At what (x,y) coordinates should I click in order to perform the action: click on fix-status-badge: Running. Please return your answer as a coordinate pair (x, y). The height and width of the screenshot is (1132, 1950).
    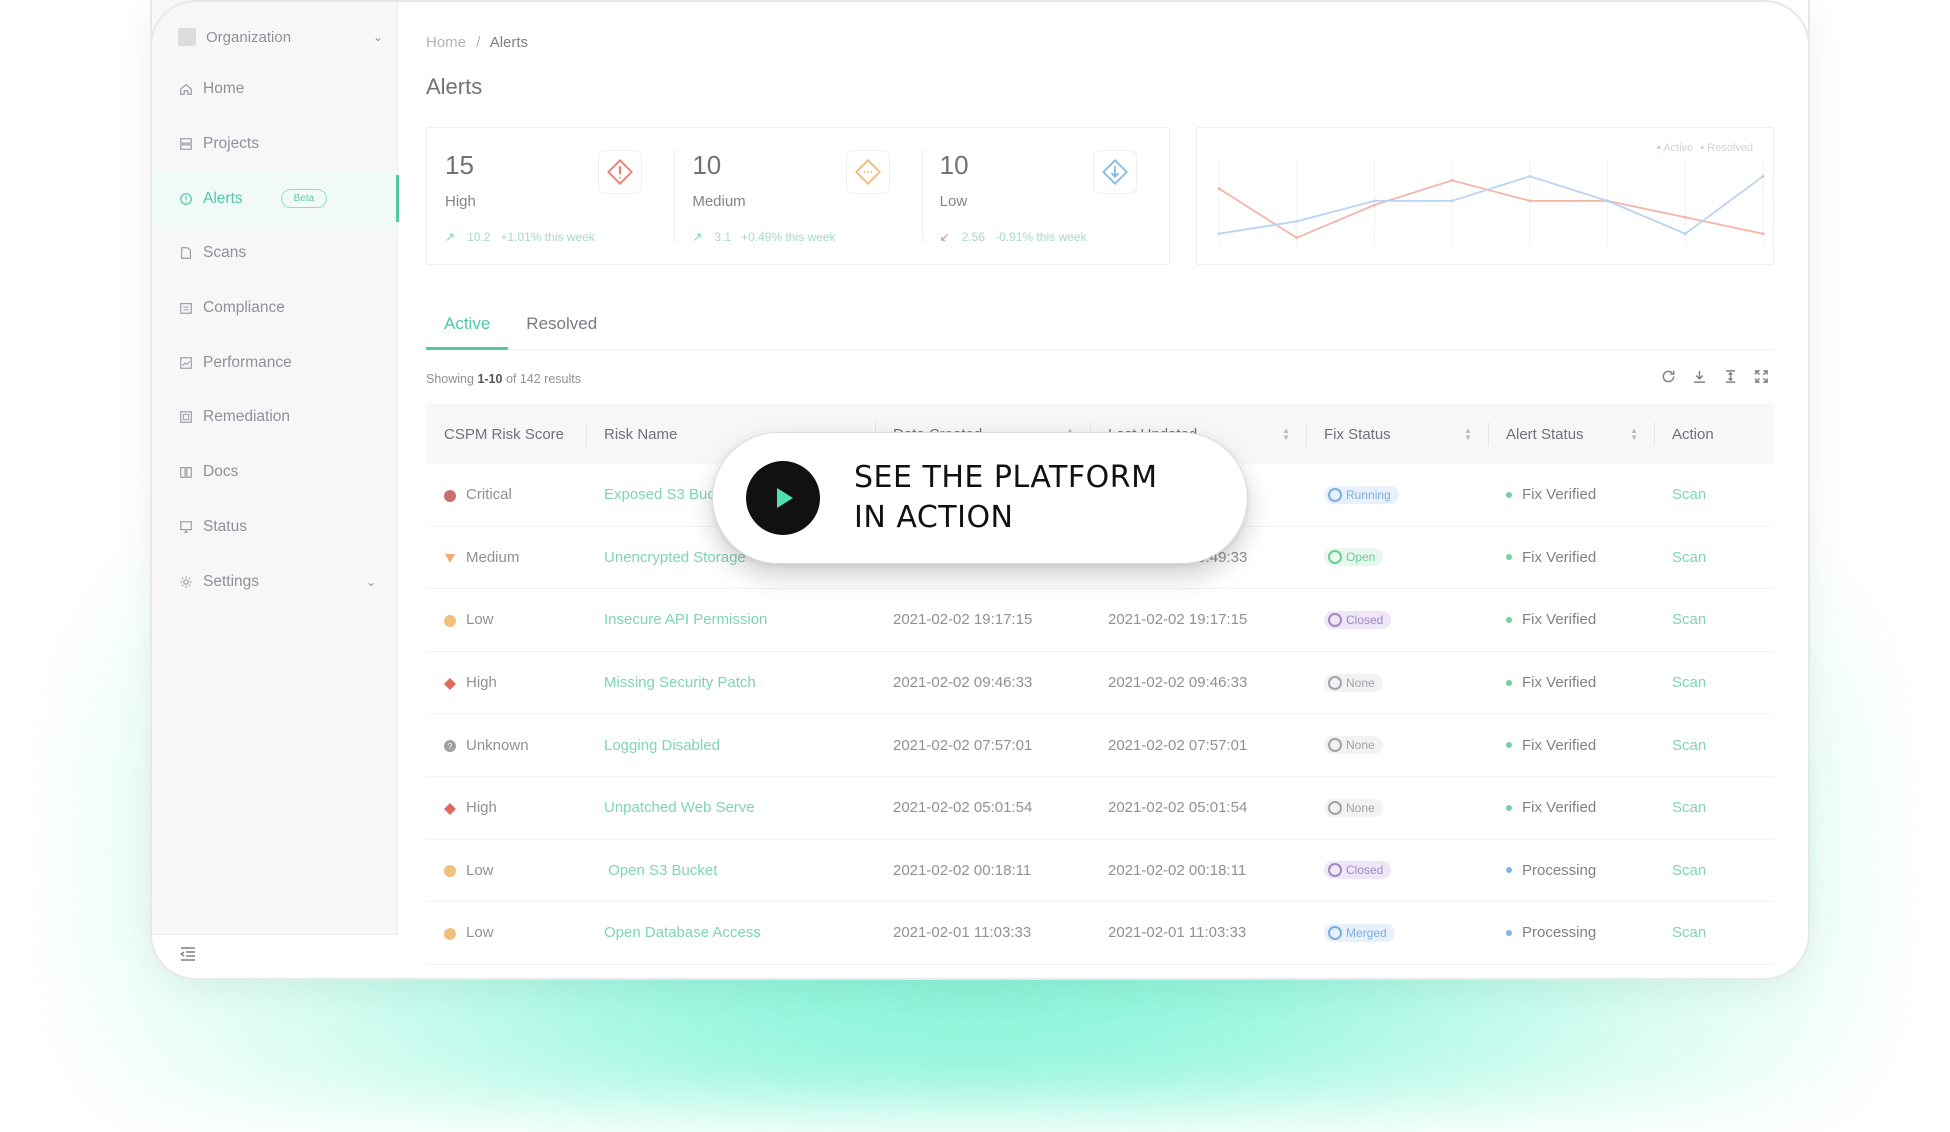
    Looking at the image, I should click on (1361, 494).